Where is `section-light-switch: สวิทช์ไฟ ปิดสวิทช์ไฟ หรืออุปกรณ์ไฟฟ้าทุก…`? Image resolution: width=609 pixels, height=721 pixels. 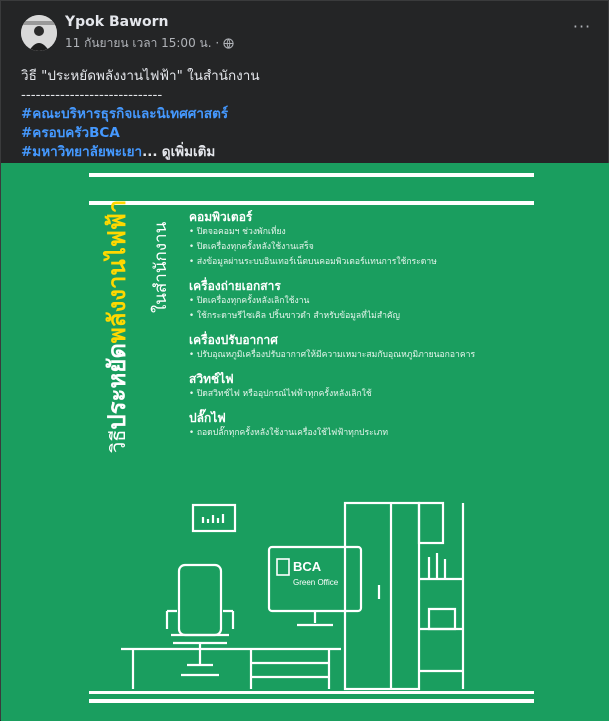
section-light-switch: สวิทช์ไฟ ปิดสวิทช์ไฟ หรืออุปกรณ์ไฟฟ้าทุก… is located at coordinates (369, 386).